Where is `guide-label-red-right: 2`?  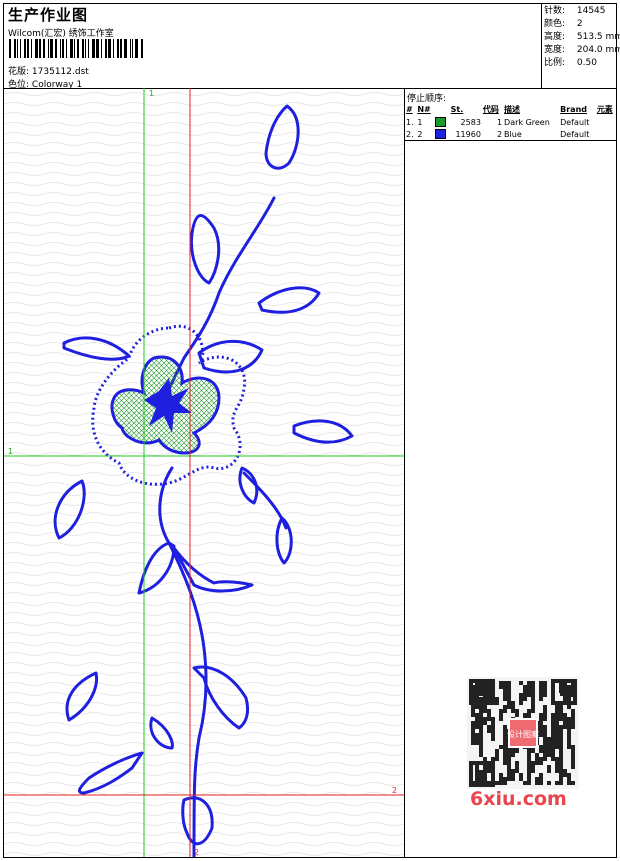
guide-label-red-right: 2 is located at coordinates (394, 790).